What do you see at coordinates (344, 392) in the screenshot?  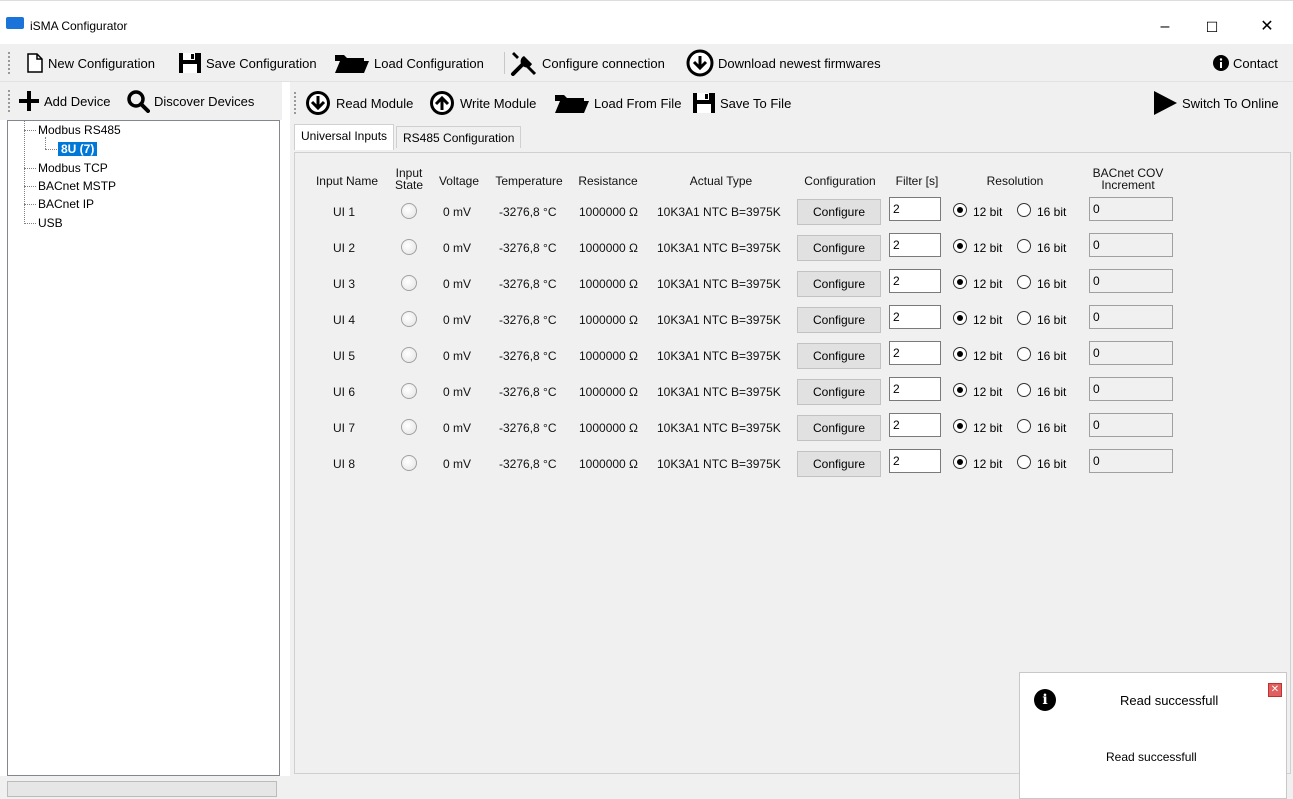 I see `input-name: UI 6` at bounding box center [344, 392].